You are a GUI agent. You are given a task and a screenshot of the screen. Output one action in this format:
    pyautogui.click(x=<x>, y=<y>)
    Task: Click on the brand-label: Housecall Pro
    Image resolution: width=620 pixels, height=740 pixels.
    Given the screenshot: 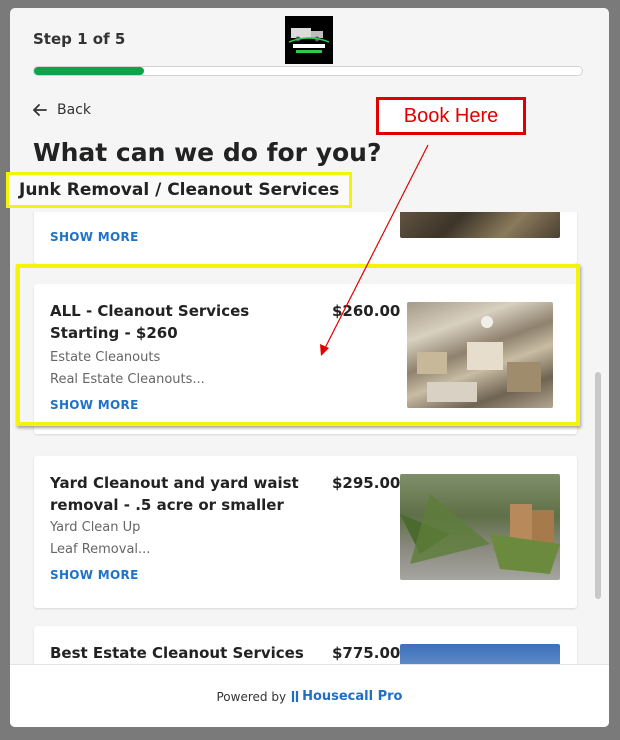 What is the action you would take?
    pyautogui.click(x=352, y=696)
    